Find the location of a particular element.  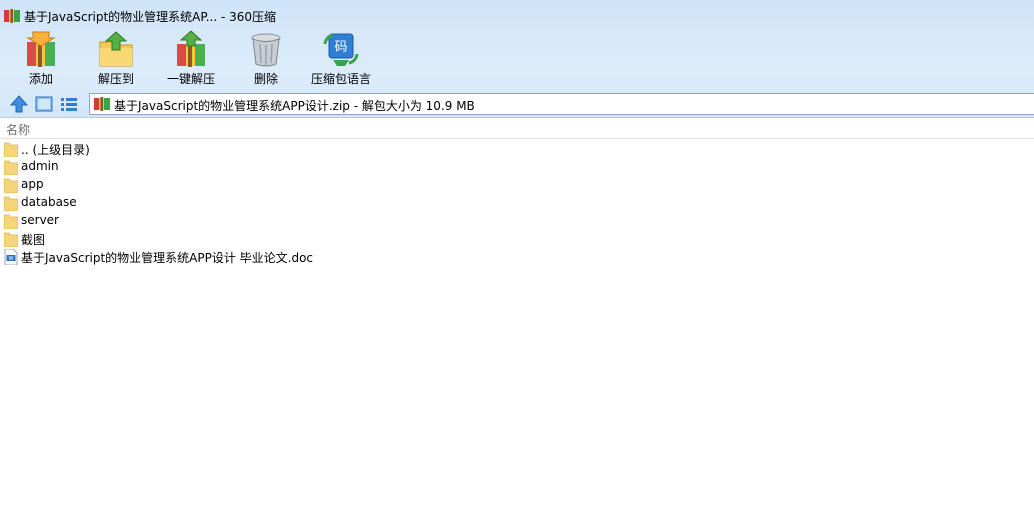

archive-language-icon: 码 is located at coordinates (341, 49).